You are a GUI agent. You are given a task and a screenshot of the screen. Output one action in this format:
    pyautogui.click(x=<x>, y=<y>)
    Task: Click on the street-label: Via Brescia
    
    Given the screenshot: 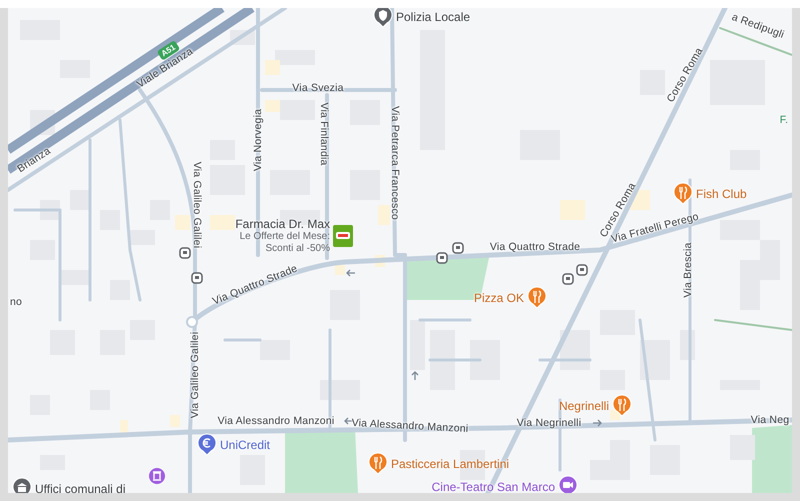 What is the action you would take?
    pyautogui.click(x=688, y=270)
    